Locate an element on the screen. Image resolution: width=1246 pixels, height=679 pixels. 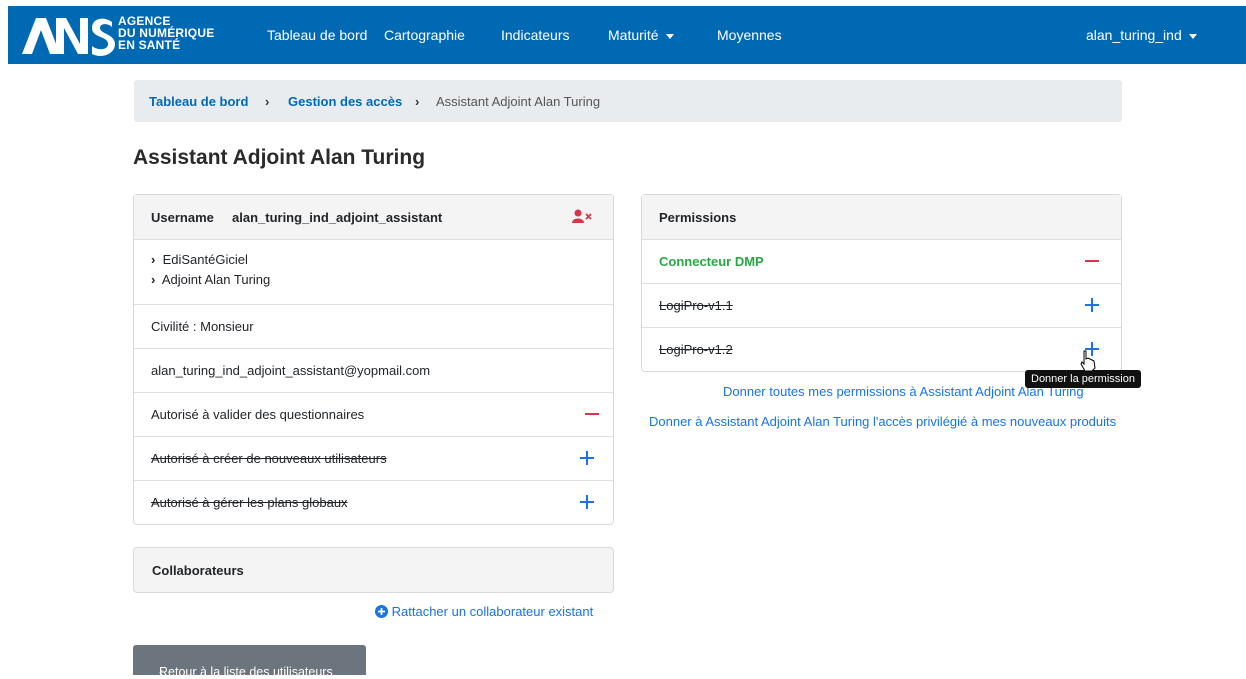
right-label: Autorisé à gérer les plans globaux is located at coordinates (249, 502).